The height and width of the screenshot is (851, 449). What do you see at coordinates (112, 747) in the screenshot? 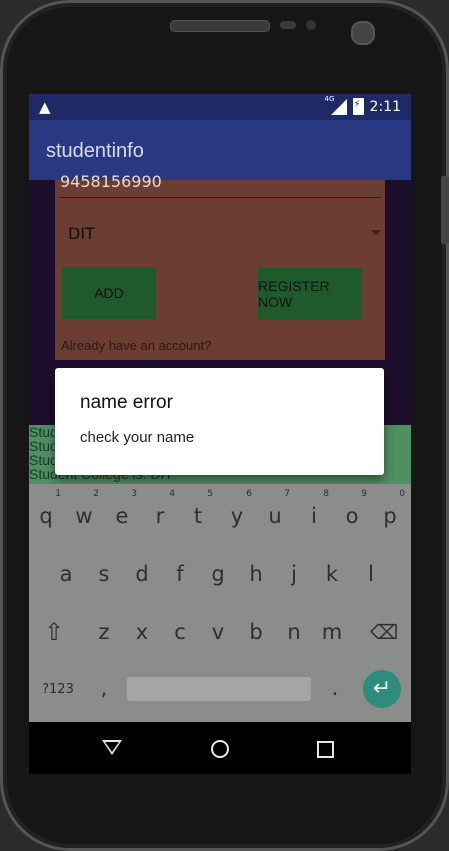
I see `back-icon` at bounding box center [112, 747].